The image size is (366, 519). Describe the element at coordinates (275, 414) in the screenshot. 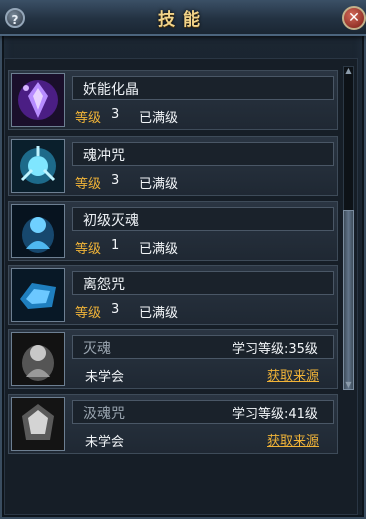

I see `learn-level-requirement: 学习等级:41级` at that location.